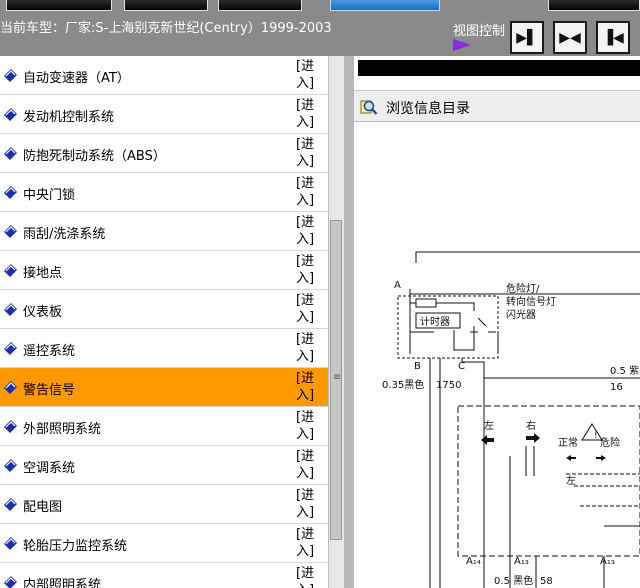 The image size is (640, 588). What do you see at coordinates (571, 480) in the screenshot?
I see `left-turn-label-2: 左` at bounding box center [571, 480].